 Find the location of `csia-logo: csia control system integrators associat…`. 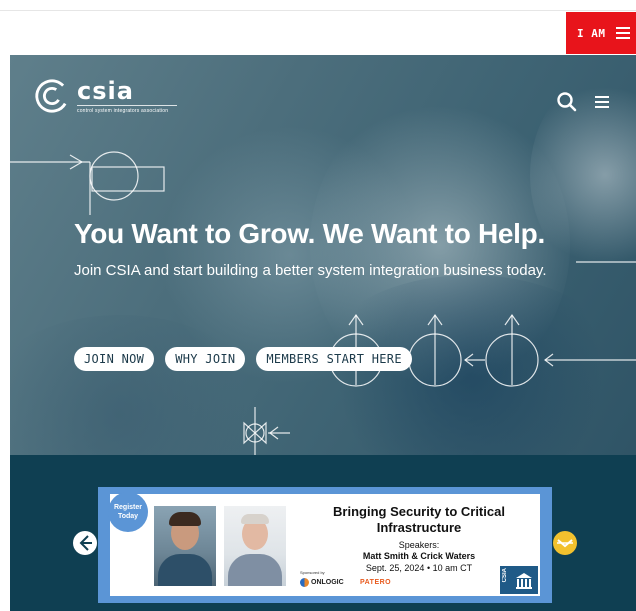

csia-logo: csia control system integrators associat… is located at coordinates (105, 96).